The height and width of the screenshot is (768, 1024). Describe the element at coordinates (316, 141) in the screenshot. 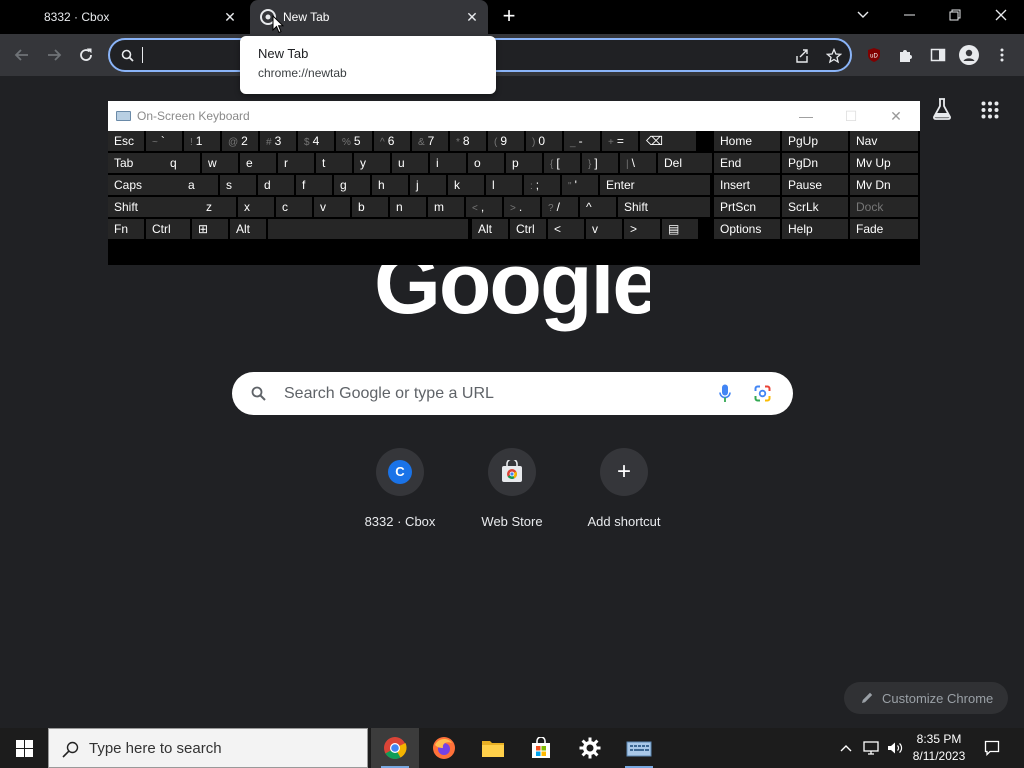

I see `osk-key: $4` at that location.